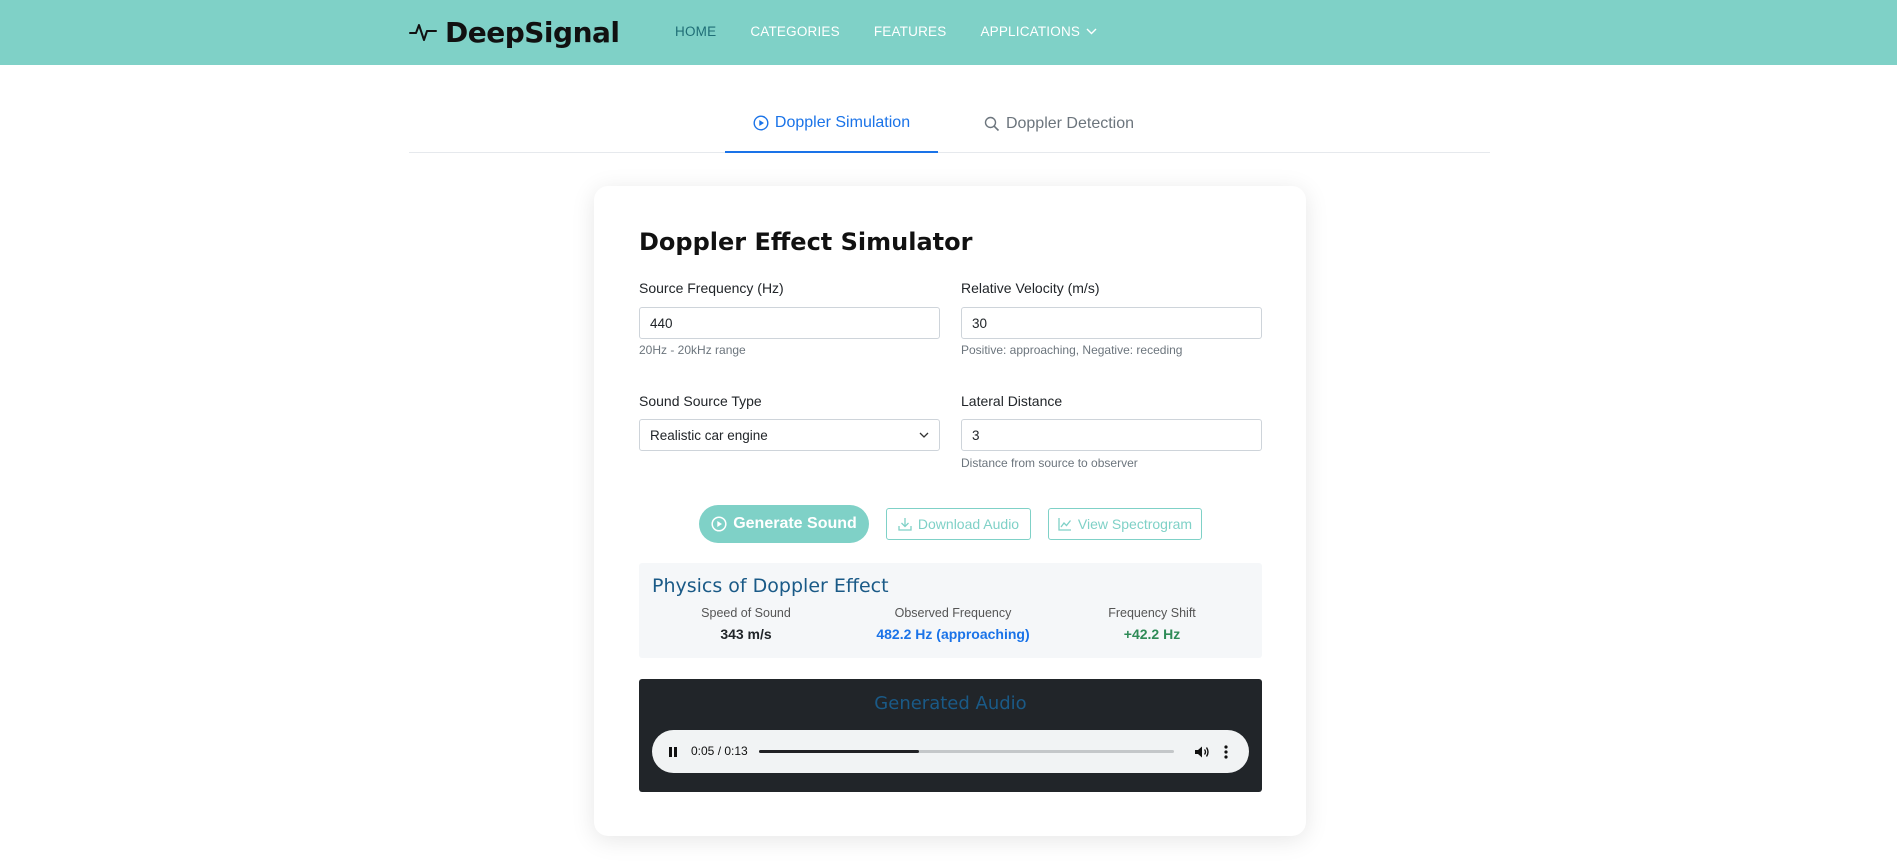 The height and width of the screenshot is (867, 1897). What do you see at coordinates (842, 122) in the screenshot?
I see `tab-doppler-simulation-label: Doppler Simulation` at bounding box center [842, 122].